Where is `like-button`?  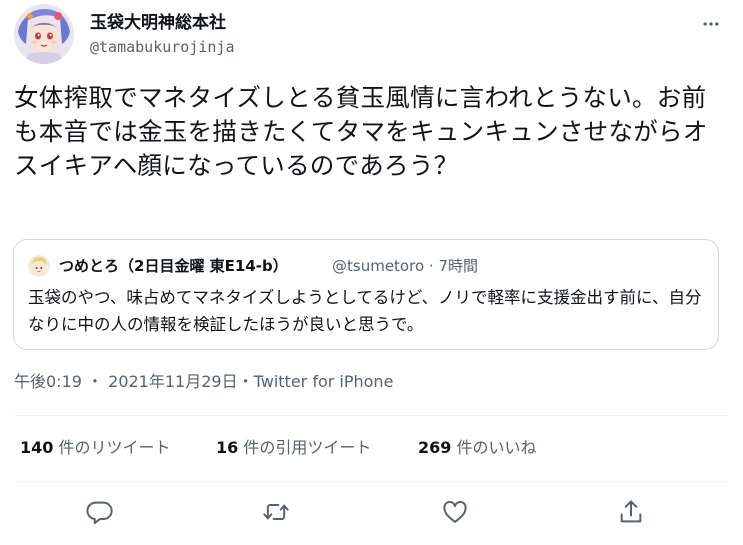
like-button is located at coordinates (455, 512).